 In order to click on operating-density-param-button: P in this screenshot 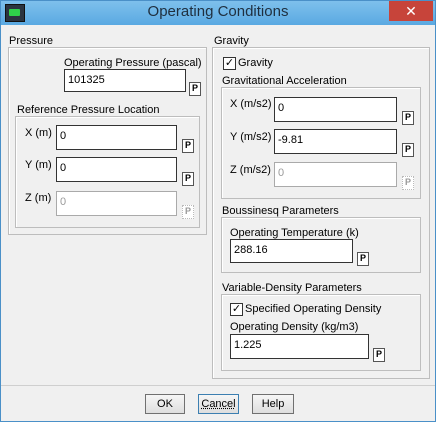, I will do `click(379, 355)`.